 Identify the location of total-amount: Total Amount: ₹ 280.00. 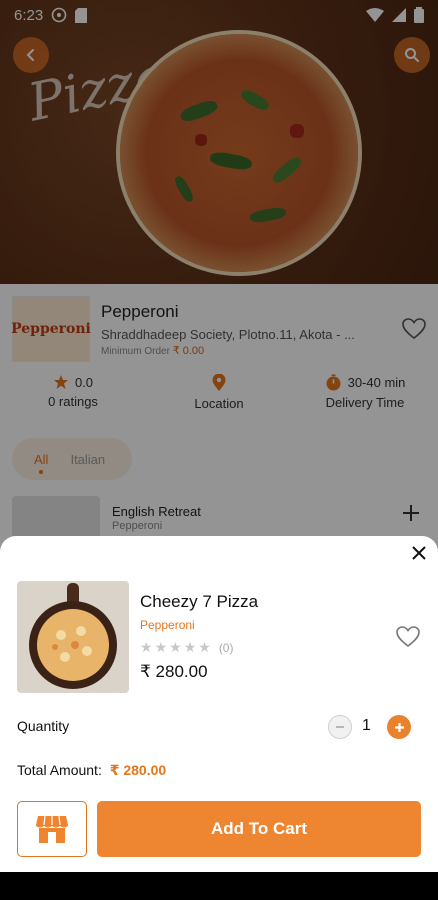
(91, 770).